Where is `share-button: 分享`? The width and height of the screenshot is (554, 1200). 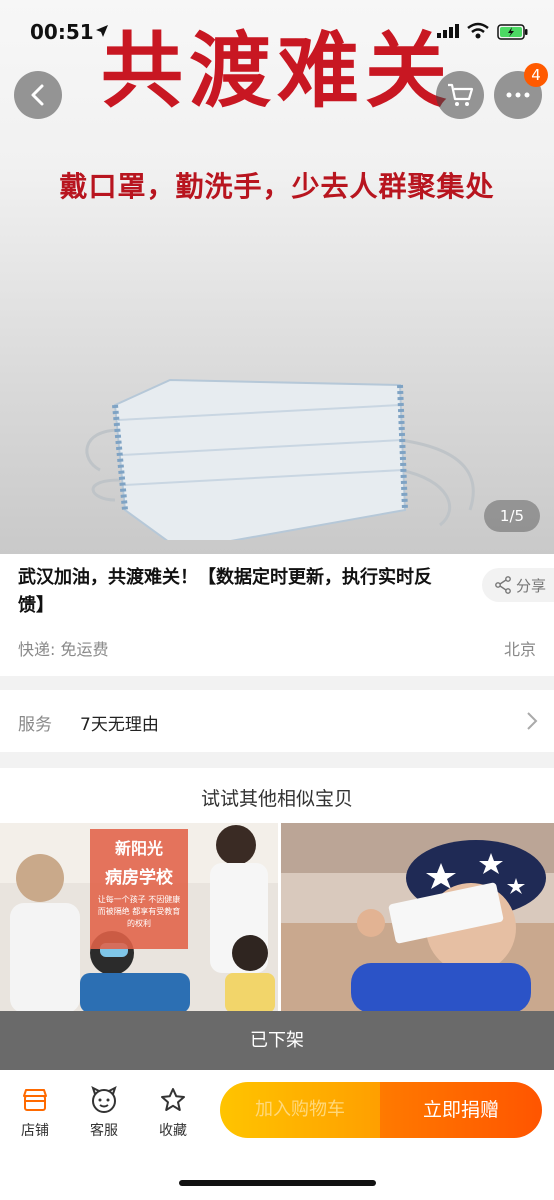
share-button: 分享 is located at coordinates (518, 585).